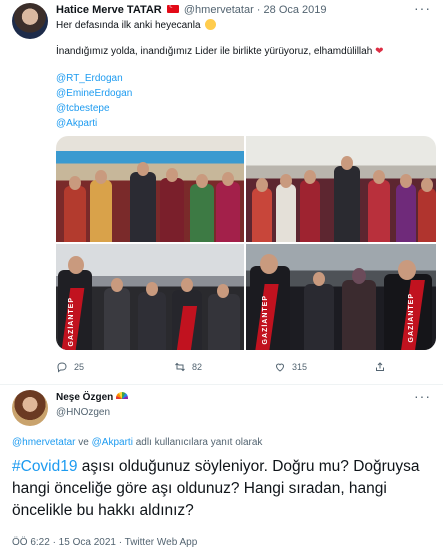  I want to click on author-handle: @HNOzgen, so click(83, 412).